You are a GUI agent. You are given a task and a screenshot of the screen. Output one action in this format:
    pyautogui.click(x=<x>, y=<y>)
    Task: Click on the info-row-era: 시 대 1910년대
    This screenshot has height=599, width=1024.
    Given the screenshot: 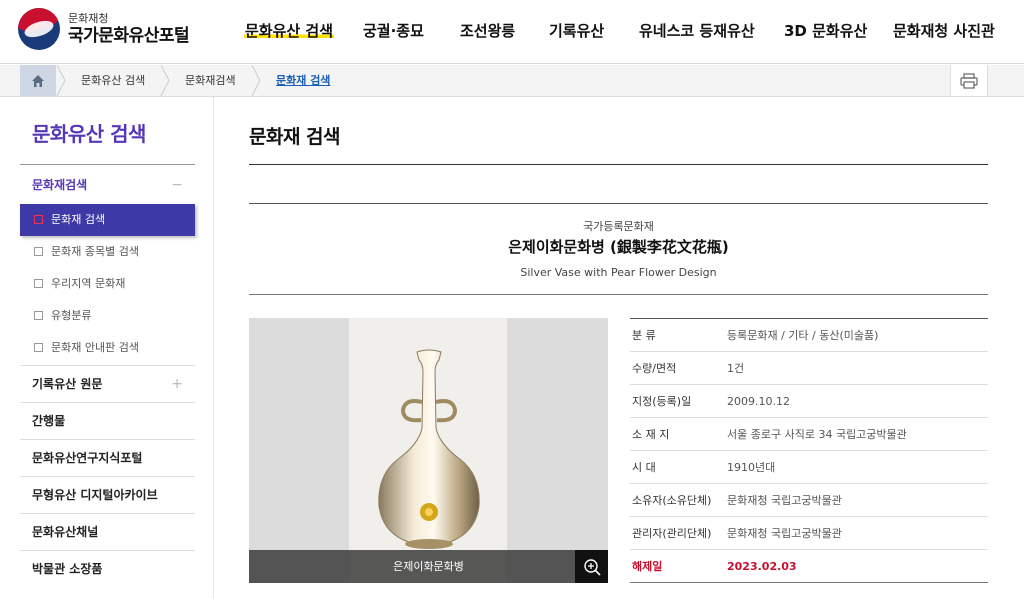 What is the action you would take?
    pyautogui.click(x=809, y=467)
    